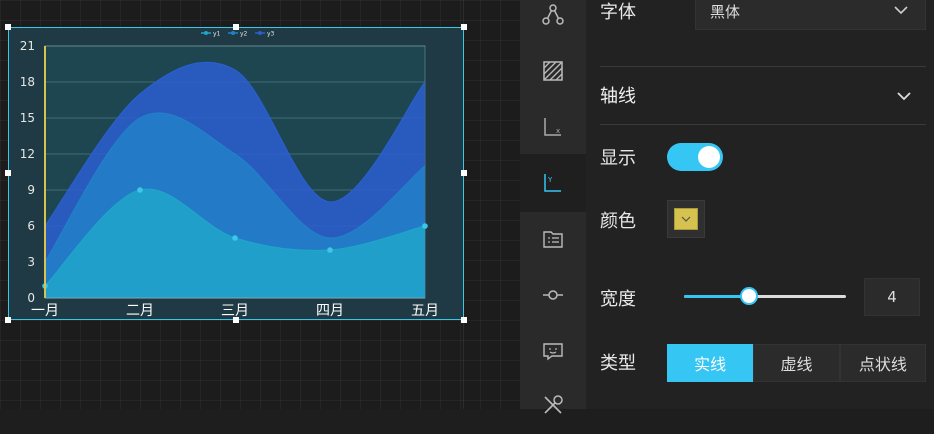 The height and width of the screenshot is (434, 934). Describe the element at coordinates (140, 311) in the screenshot. I see `x-tick-label: 二月` at that location.